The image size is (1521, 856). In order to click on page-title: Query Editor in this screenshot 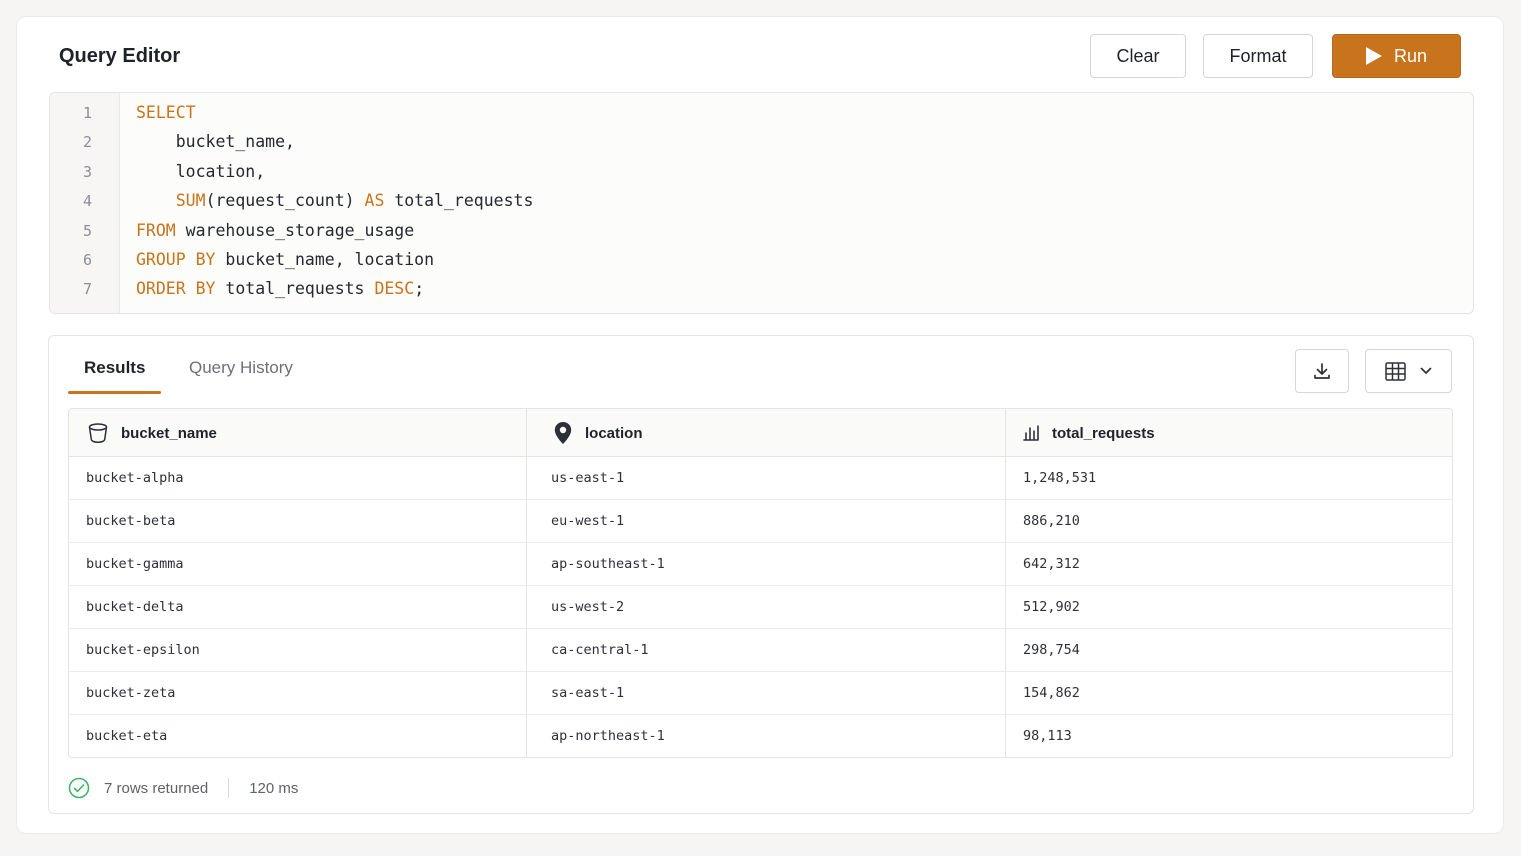, I will do `click(120, 56)`.